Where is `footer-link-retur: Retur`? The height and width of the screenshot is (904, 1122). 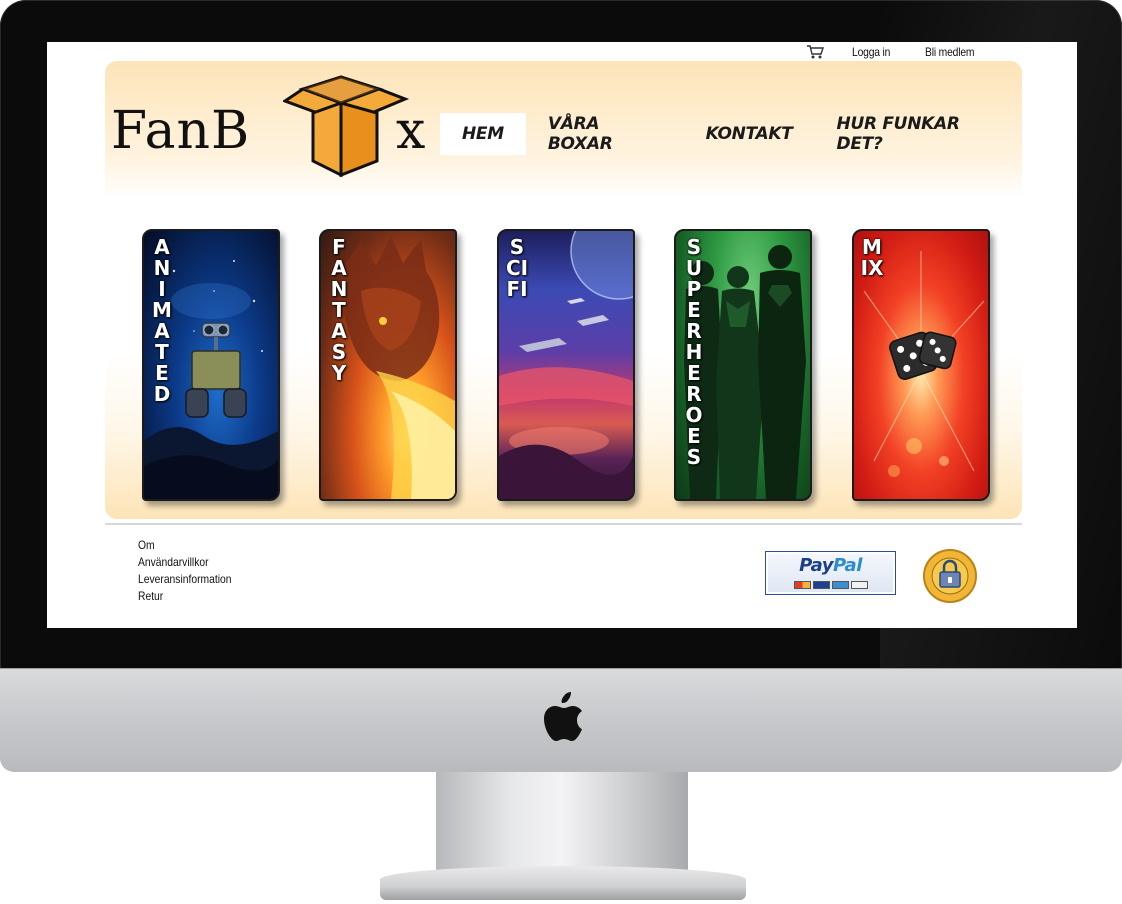
footer-link-retur: Retur is located at coordinates (185, 596).